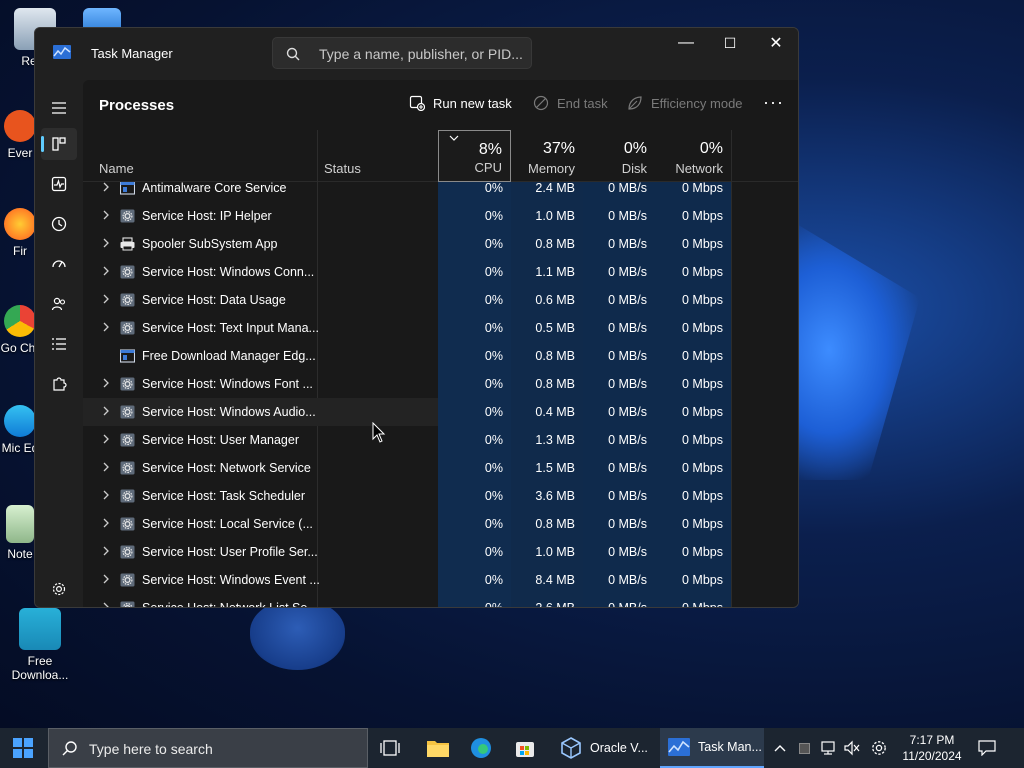  What do you see at coordinates (490, 149) in the screenshot?
I see `cpu-percent: 8%` at bounding box center [490, 149].